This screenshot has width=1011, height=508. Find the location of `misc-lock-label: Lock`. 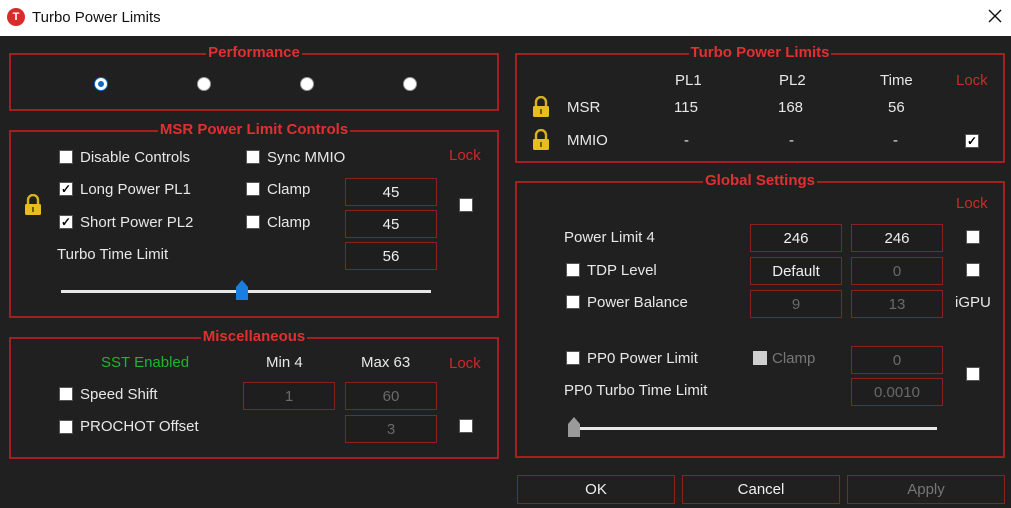

misc-lock-label: Lock is located at coordinates (465, 363).